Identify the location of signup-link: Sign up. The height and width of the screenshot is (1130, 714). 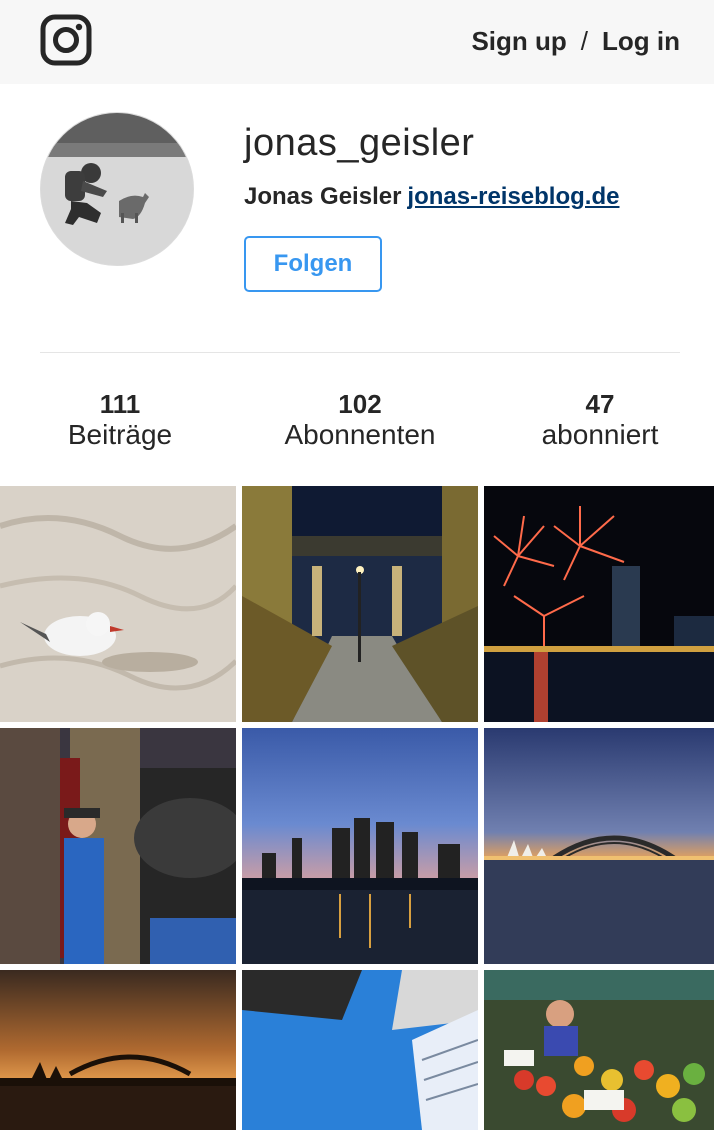
(518, 41).